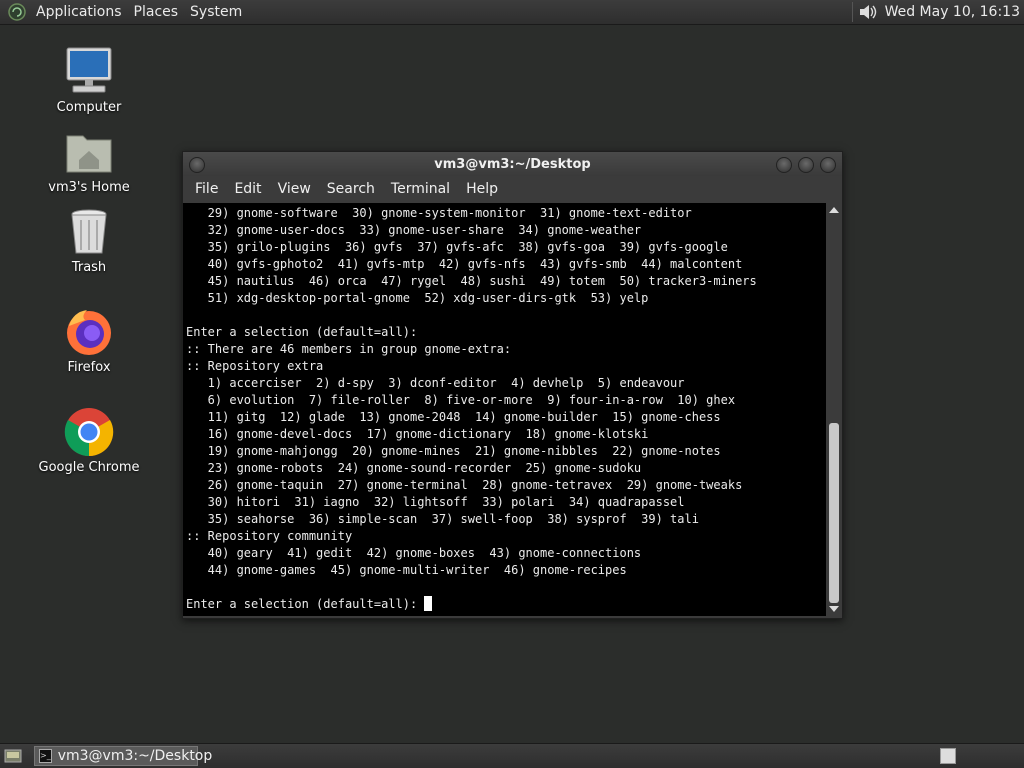 The image size is (1024, 768). I want to click on taskbar-item-label: vm3@vm3:~/Desktop, so click(135, 756).